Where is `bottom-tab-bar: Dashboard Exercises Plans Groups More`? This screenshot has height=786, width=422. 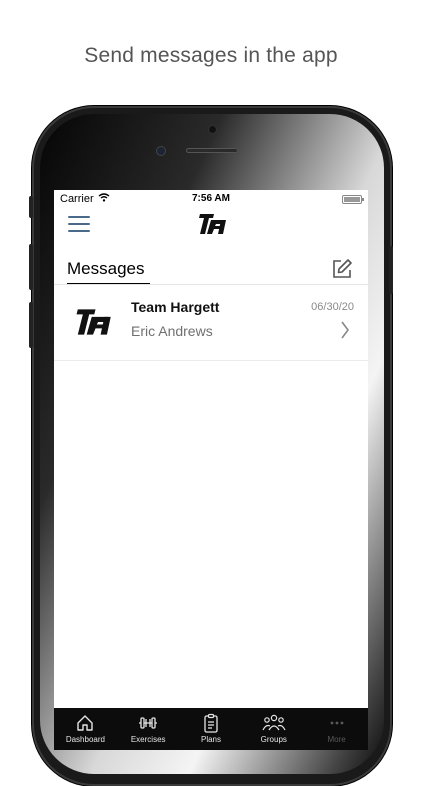
bottom-tab-bar: Dashboard Exercises Plans Groups More is located at coordinates (211, 729).